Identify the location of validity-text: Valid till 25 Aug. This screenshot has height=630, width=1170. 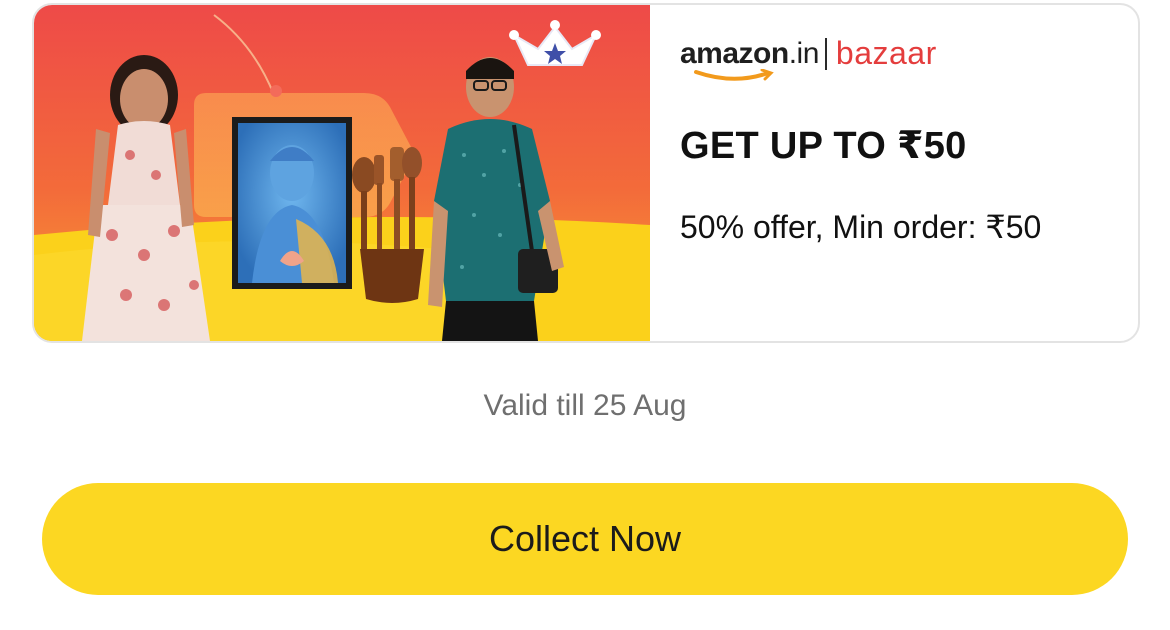
(585, 405).